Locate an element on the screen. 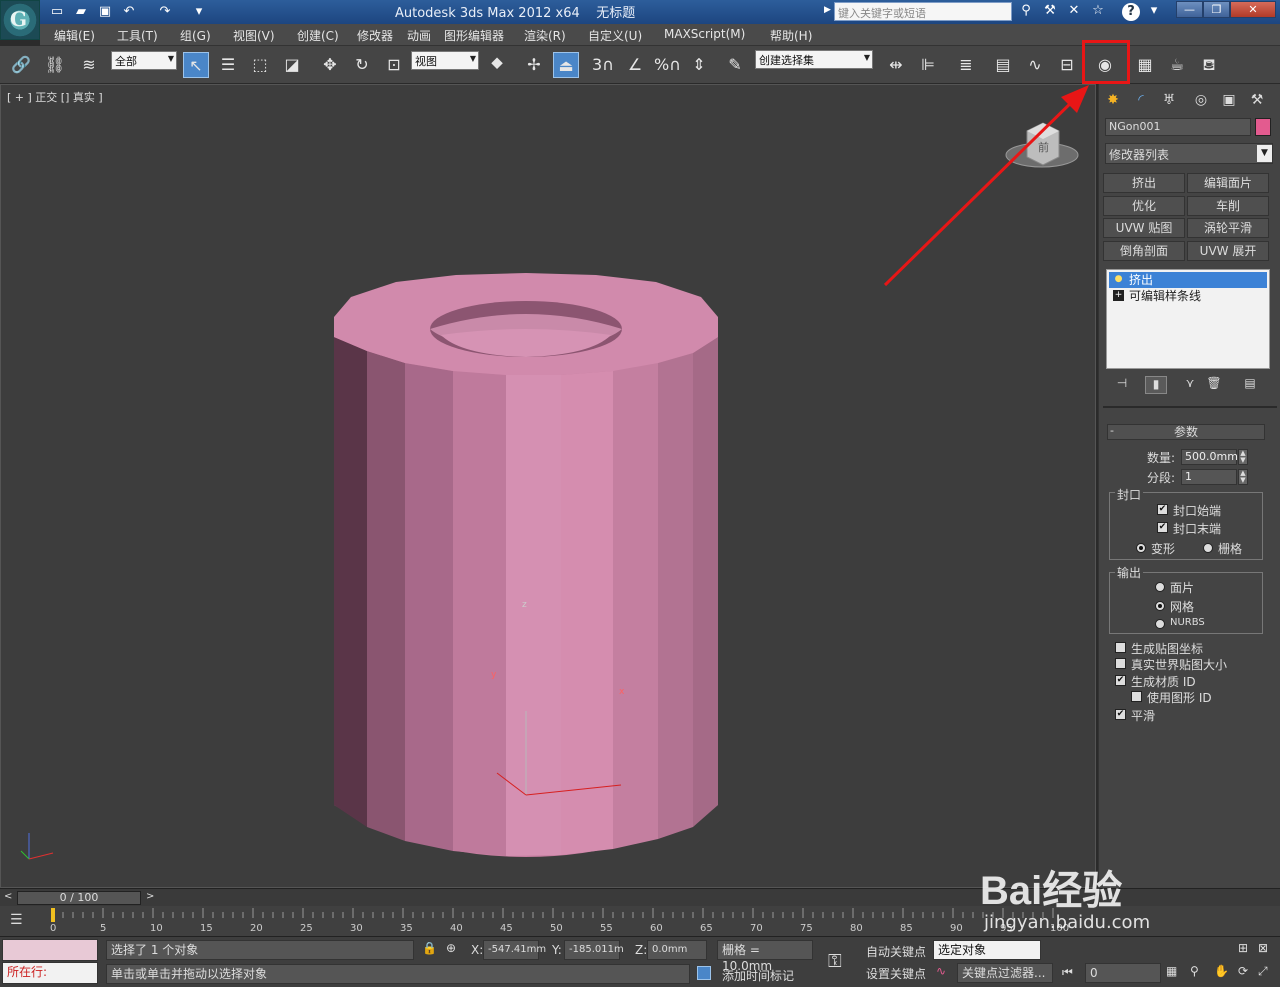 Image resolution: width=1280 pixels, height=987 pixels. maximize-button: ❐ is located at coordinates (1216, 9).